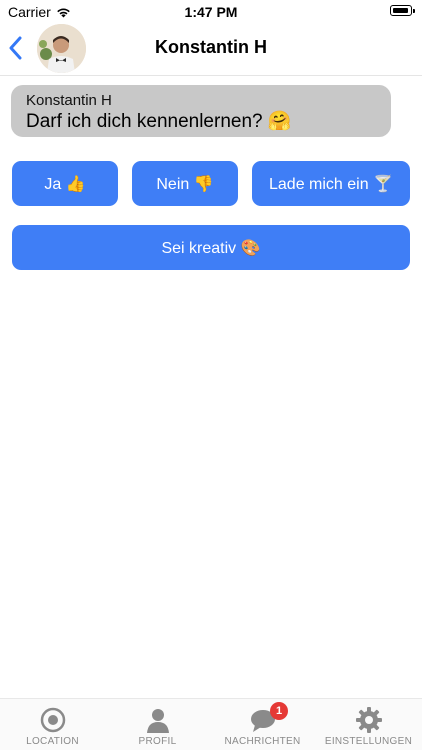 The image size is (422, 750). I want to click on message-text: Darf ich dich kennenlernen? 🤗, so click(159, 121).